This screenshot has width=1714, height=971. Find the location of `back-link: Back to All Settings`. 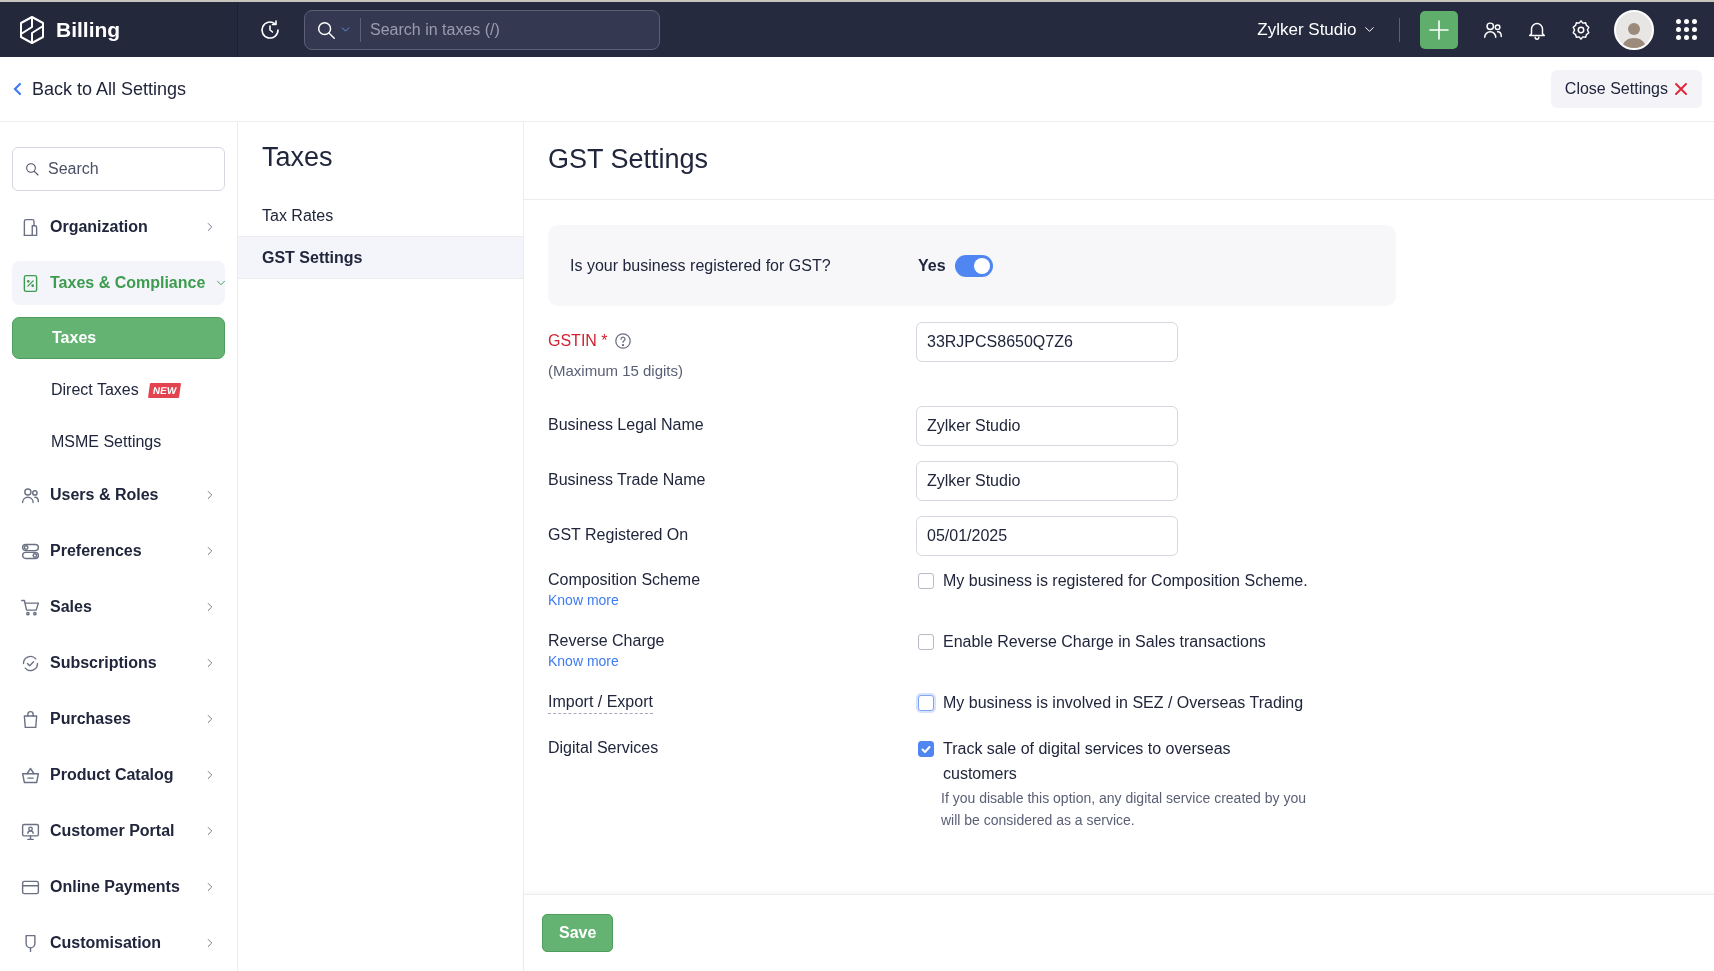

back-link: Back to All Settings is located at coordinates (99, 89).